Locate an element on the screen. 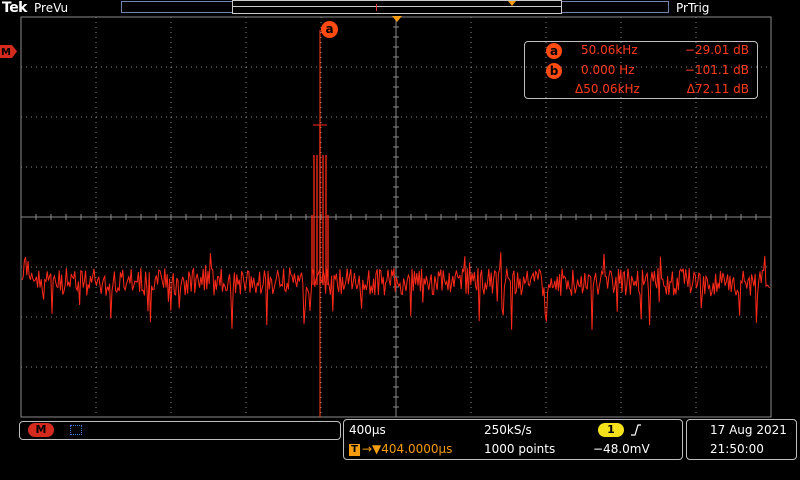 Image resolution: width=800 pixels, height=480 pixels. cursor-delta-level: Δ72.11 dB is located at coordinates (717, 89).